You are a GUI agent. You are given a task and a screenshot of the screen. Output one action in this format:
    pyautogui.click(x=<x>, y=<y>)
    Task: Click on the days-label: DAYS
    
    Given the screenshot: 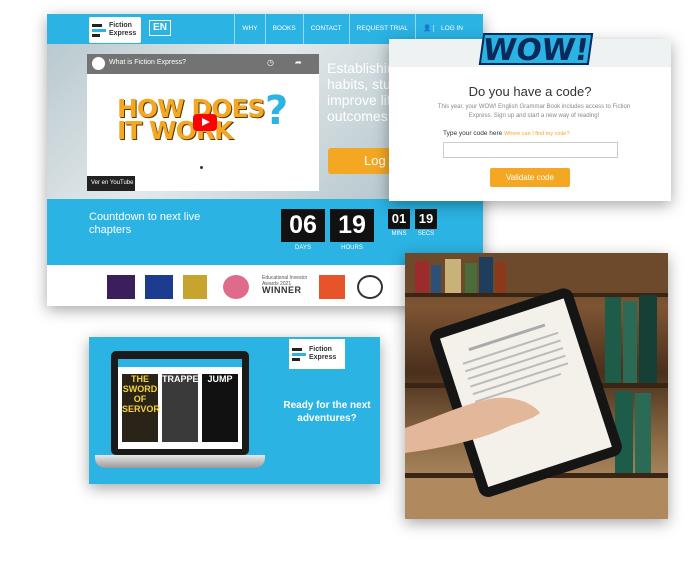 What is the action you would take?
    pyautogui.click(x=303, y=248)
    